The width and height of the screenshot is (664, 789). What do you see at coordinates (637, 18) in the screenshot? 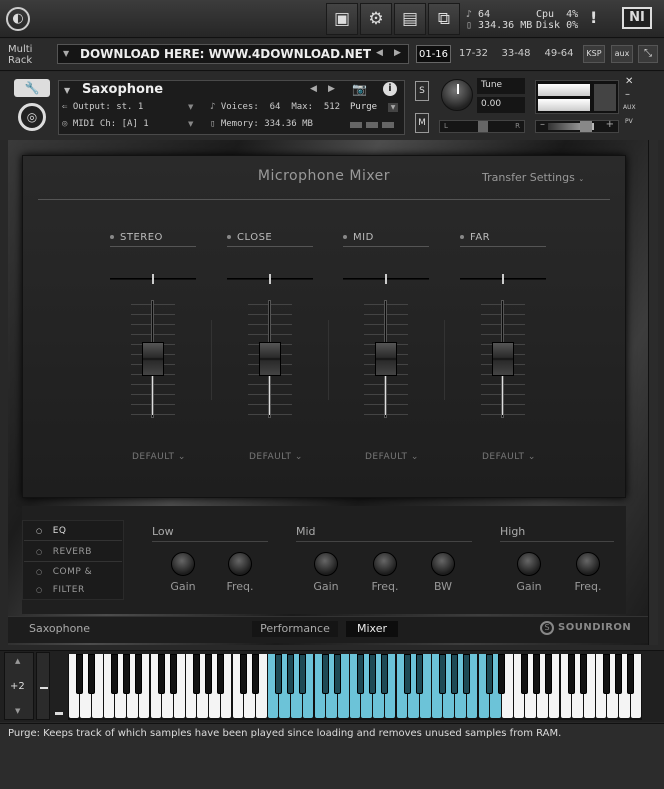
I see `ni-logo-icon: NI` at bounding box center [637, 18].